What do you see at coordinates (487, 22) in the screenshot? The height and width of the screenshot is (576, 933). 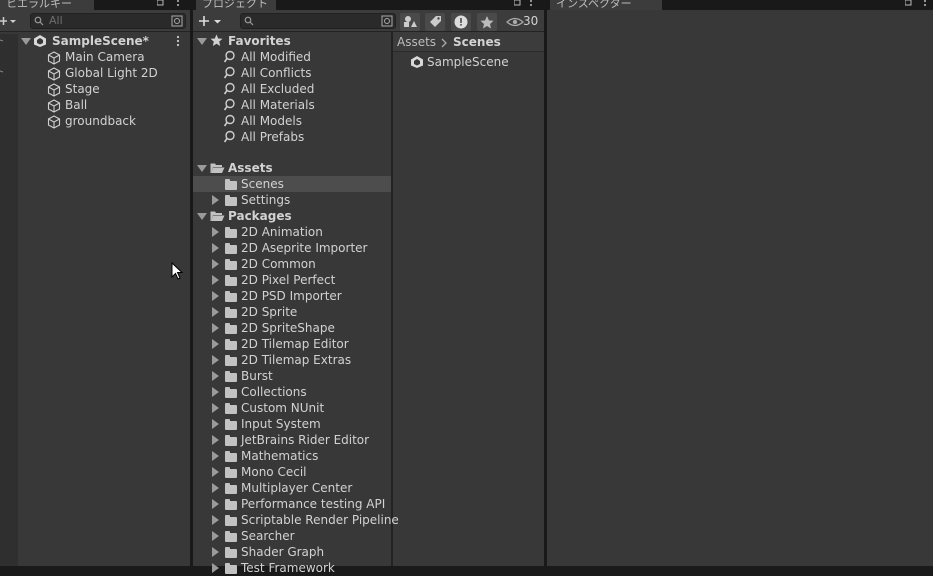 I see `favorite-button` at bounding box center [487, 22].